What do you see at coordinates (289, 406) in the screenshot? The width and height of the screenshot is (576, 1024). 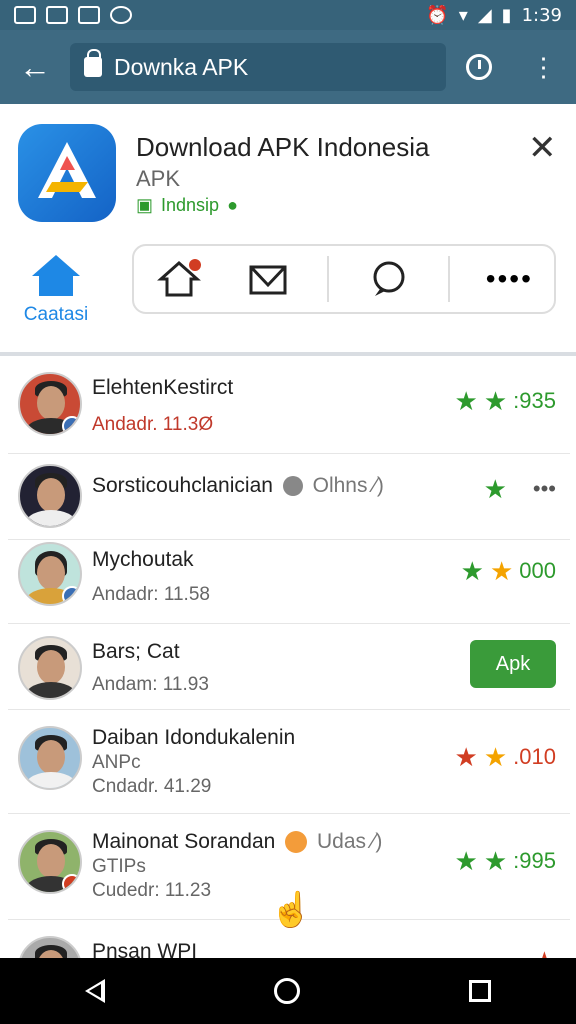 I see `list-item: ElehtenKestirct Andadr. 11.3Ø ★ ★ :935` at bounding box center [289, 406].